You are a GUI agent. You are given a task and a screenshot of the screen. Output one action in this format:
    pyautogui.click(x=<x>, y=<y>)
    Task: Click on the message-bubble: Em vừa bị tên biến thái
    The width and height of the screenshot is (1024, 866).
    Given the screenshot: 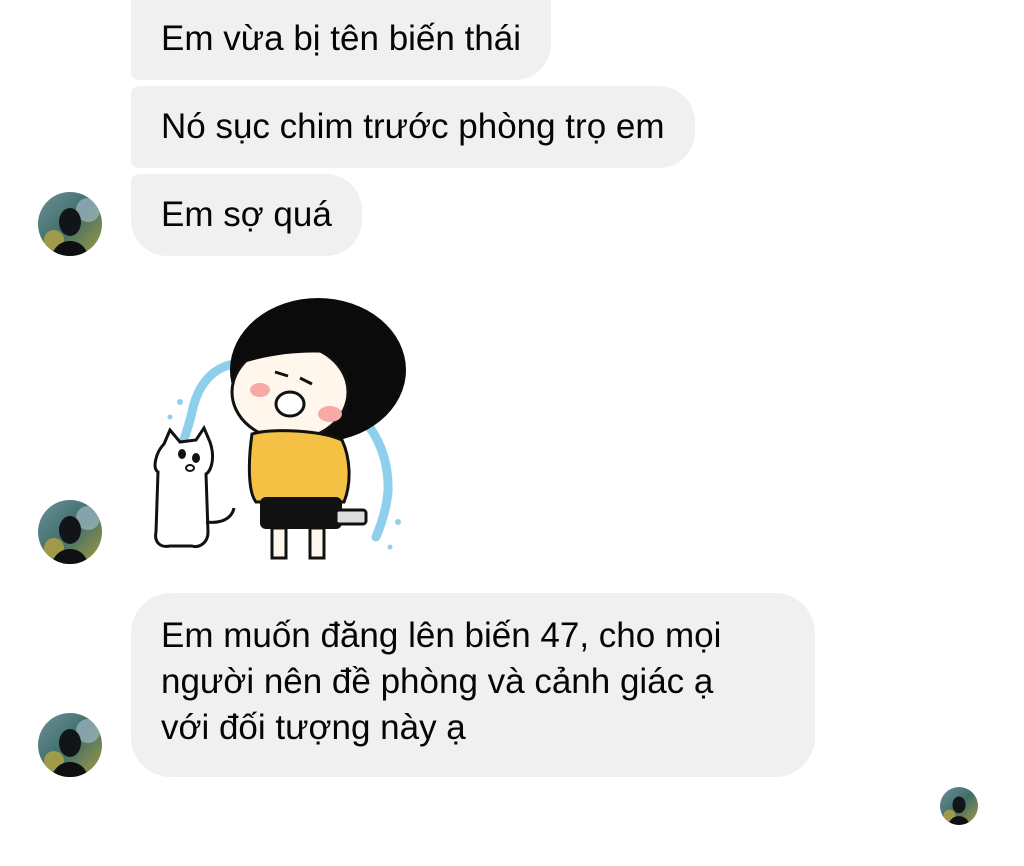 What is the action you would take?
    pyautogui.click(x=341, y=40)
    